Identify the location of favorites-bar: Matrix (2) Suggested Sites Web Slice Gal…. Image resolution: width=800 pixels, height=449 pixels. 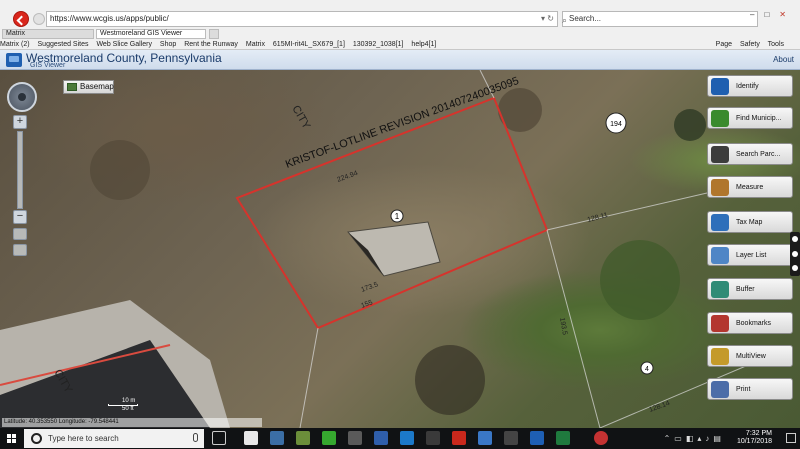
(400, 45).